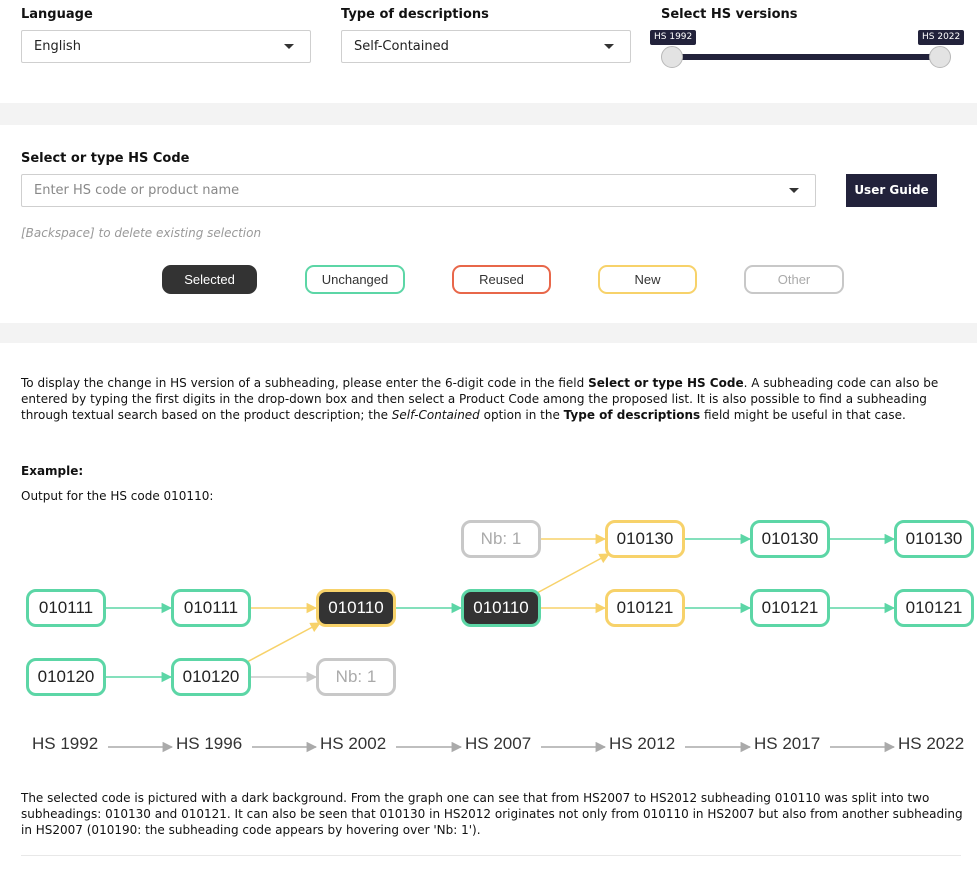 Image resolution: width=977 pixels, height=896 pixels. Describe the element at coordinates (941, 37) in the screenshot. I see `slider-max-tooltip: HS 2022` at that location.